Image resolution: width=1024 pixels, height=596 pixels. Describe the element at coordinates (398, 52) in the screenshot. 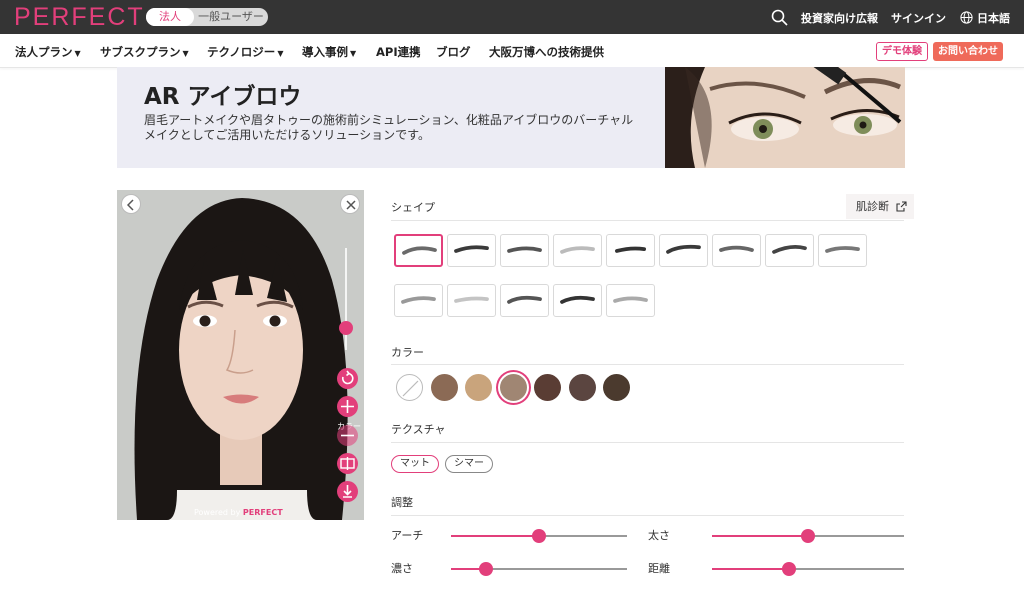

I see `nav-api: API連携` at that location.